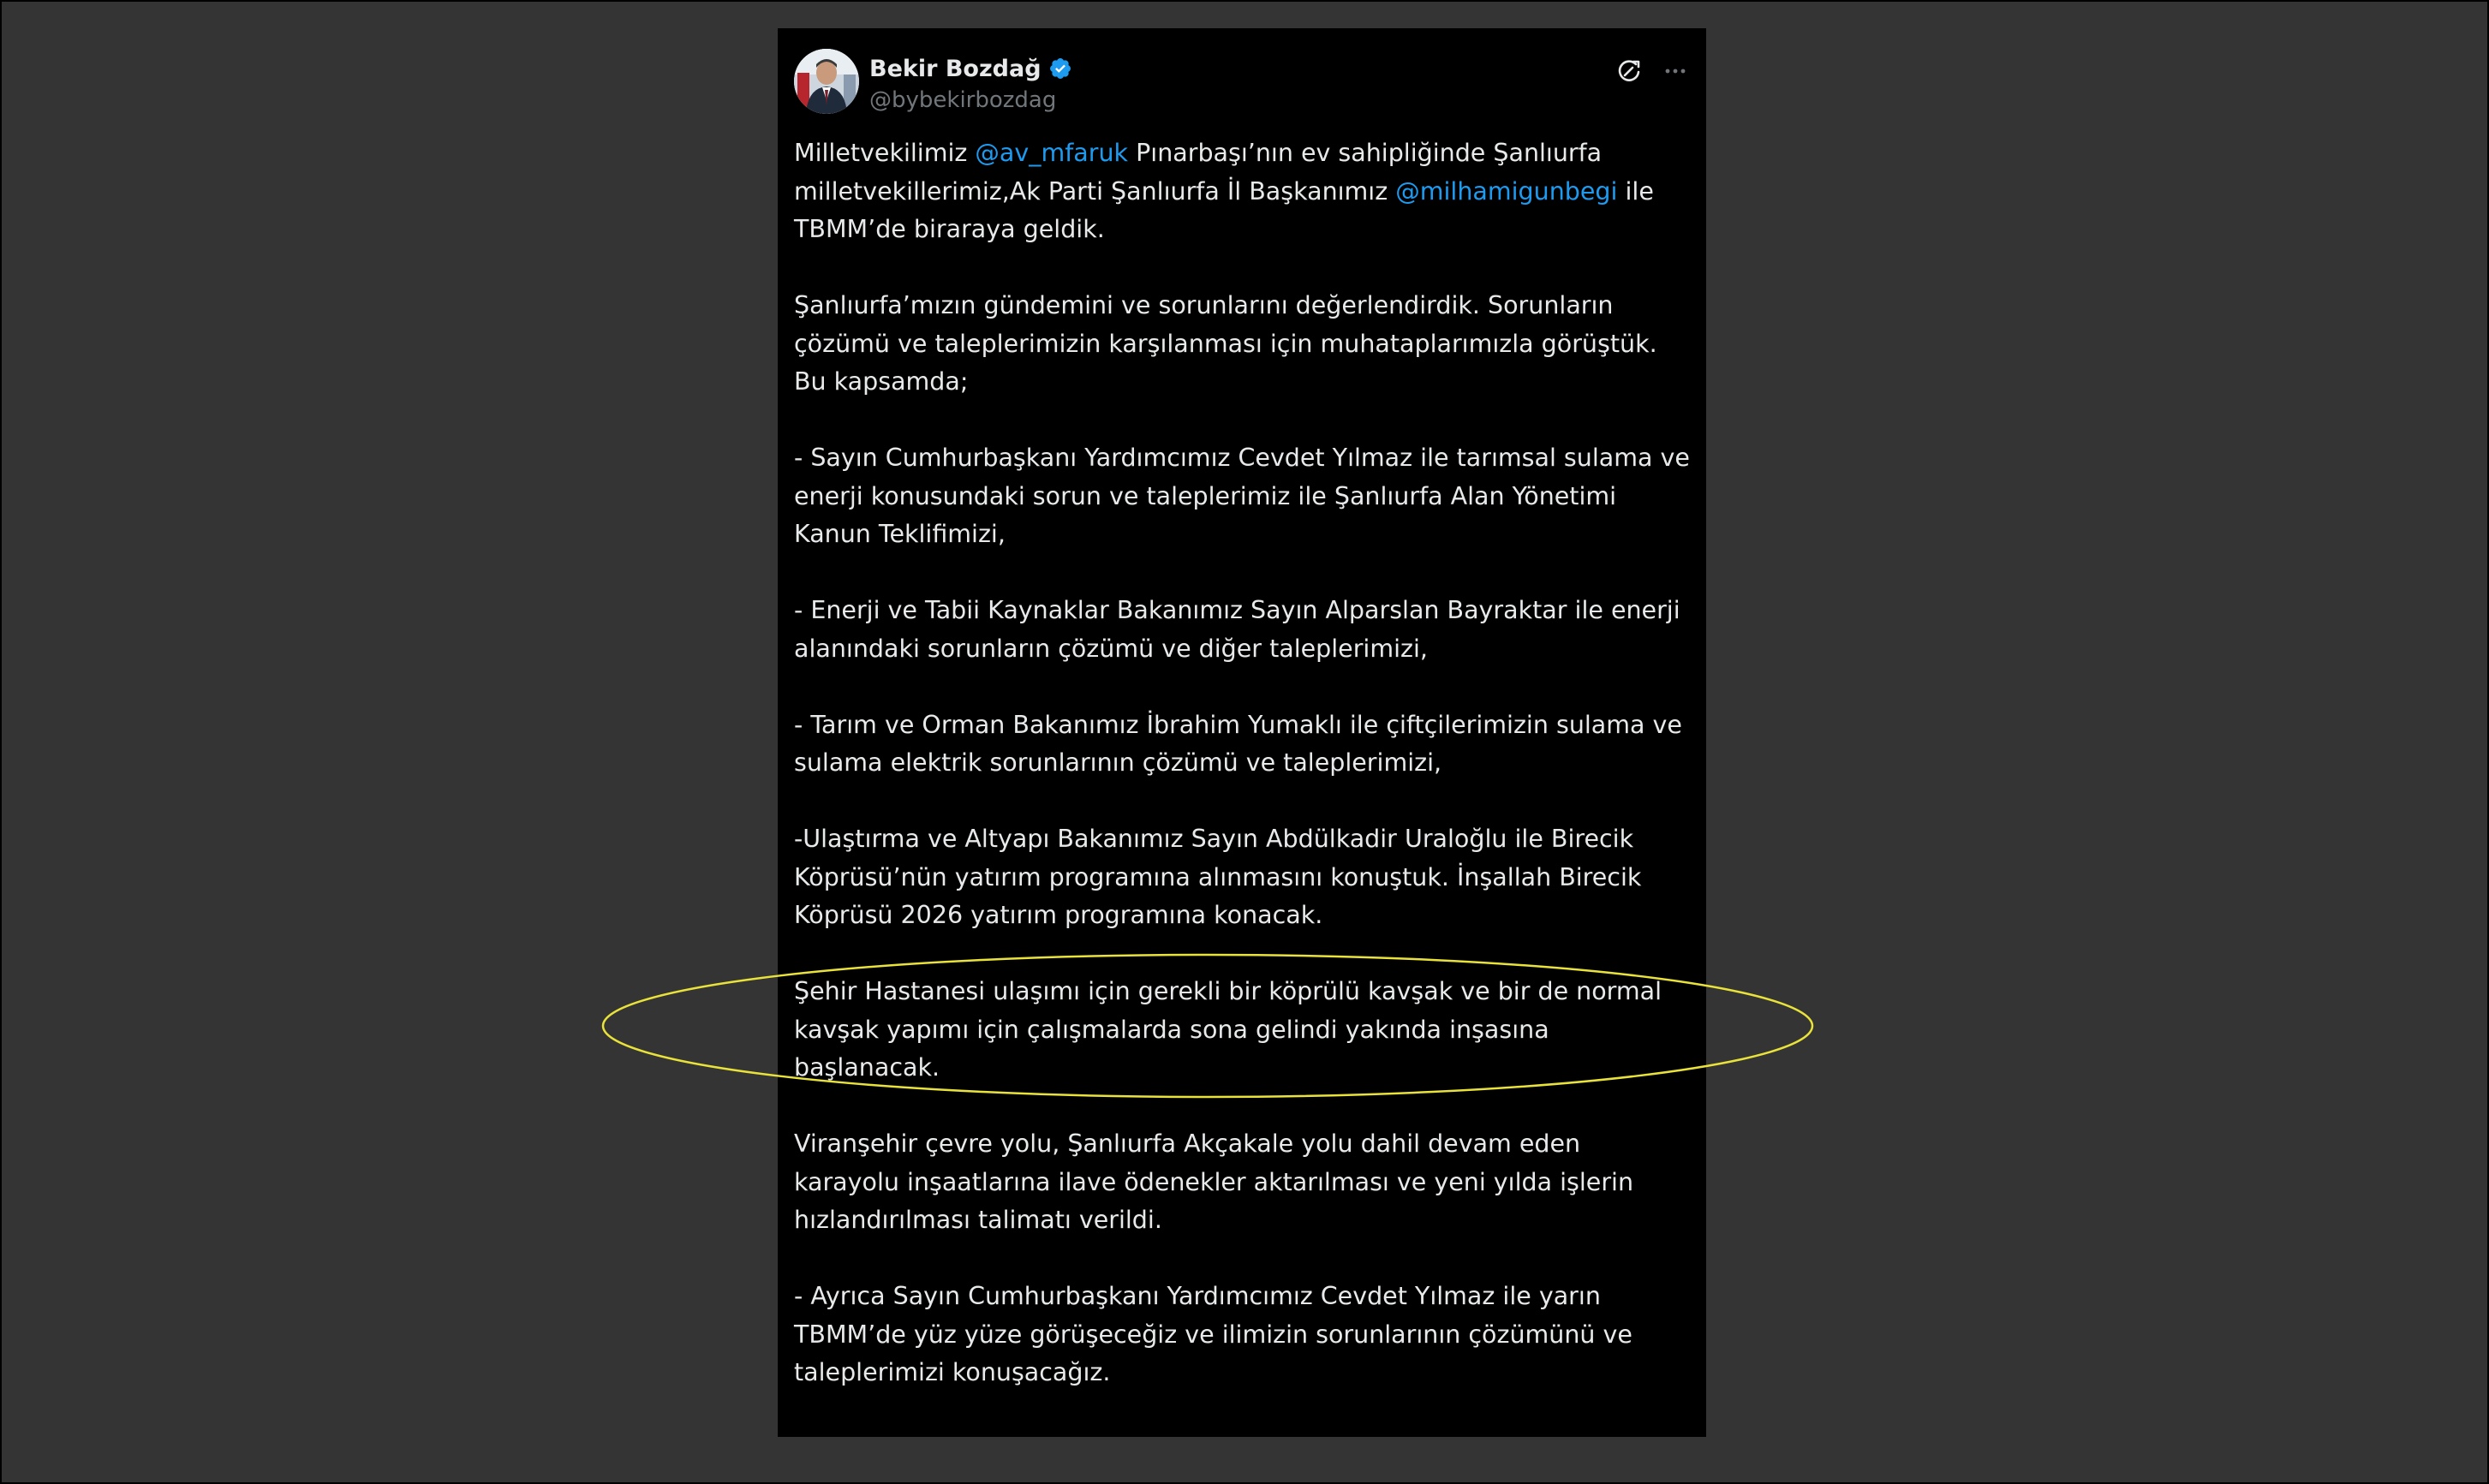 The height and width of the screenshot is (1484, 2489). Describe the element at coordinates (1629, 71) in the screenshot. I see `grok-icon` at that location.